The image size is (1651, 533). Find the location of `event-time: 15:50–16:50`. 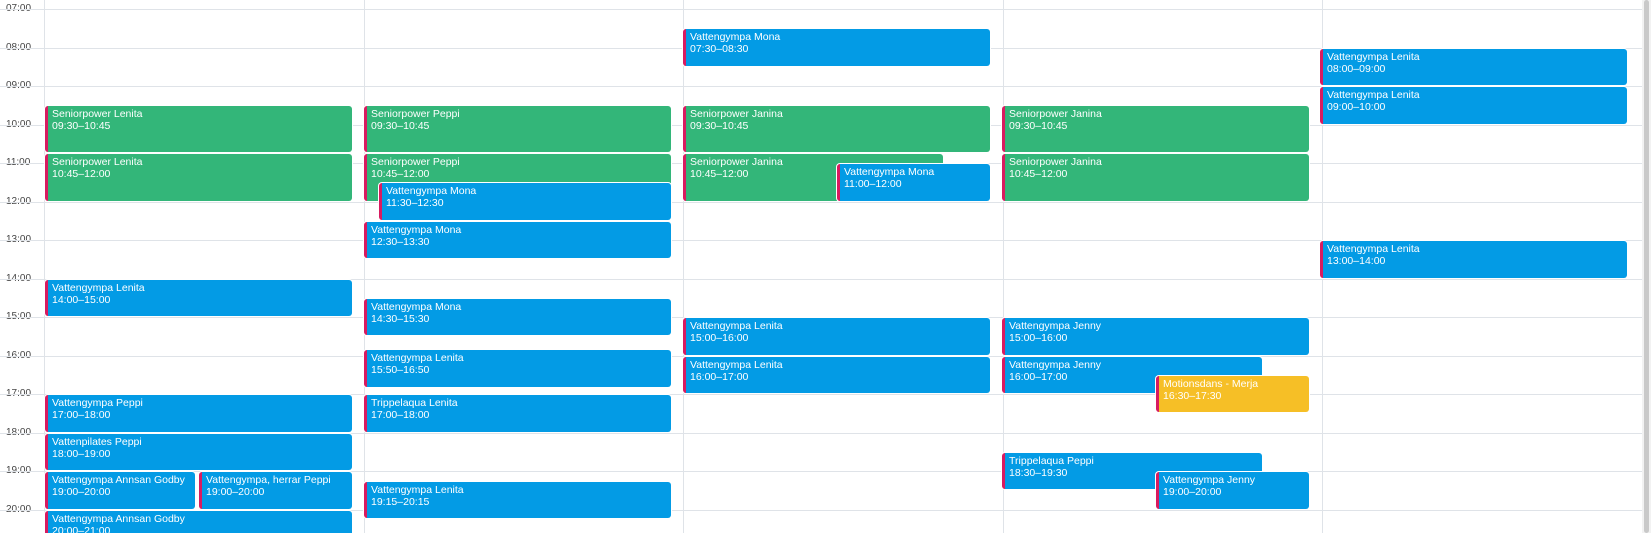

event-time: 15:50–16:50 is located at coordinates (400, 370).